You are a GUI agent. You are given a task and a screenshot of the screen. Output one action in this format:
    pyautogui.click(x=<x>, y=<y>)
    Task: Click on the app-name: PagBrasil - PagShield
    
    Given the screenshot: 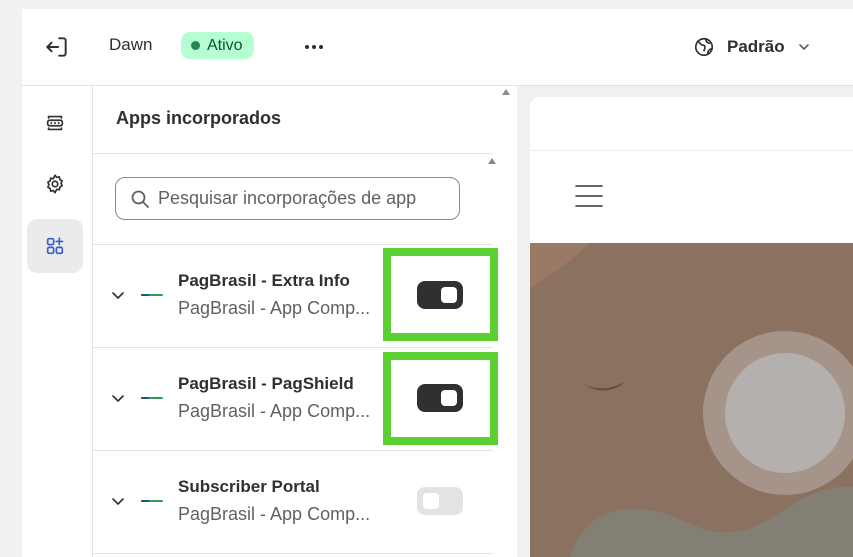 What is the action you would take?
    pyautogui.click(x=266, y=383)
    